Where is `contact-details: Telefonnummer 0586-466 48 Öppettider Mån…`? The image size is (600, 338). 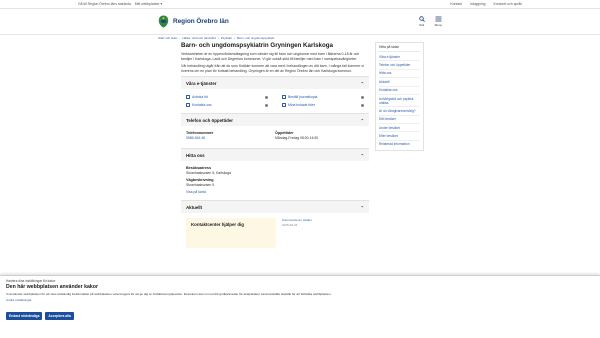 contact-details: Telefonnummer 0586-466 48 Öppettider Mån… is located at coordinates (275, 137).